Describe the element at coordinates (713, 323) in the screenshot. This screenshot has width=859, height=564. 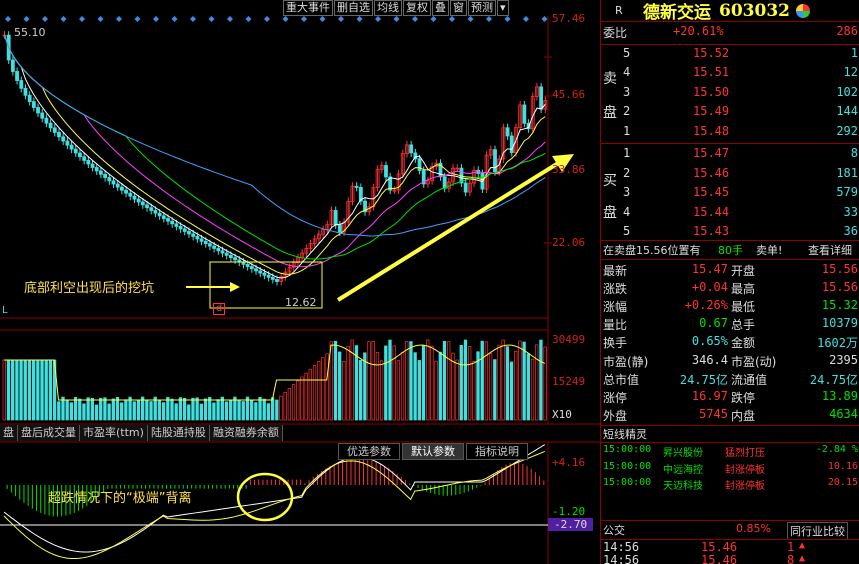
I see `quote-value: 0.67` at that location.